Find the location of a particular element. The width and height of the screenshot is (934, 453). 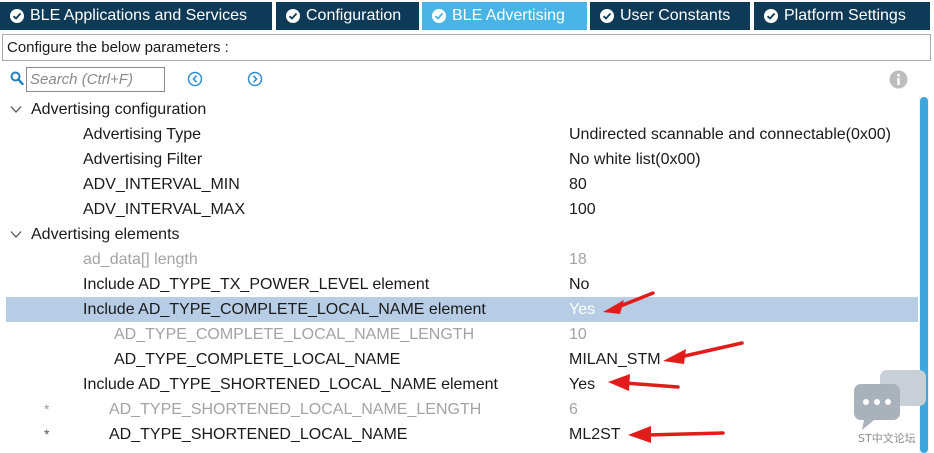

tab-user-constants: User Constants is located at coordinates (670, 16).